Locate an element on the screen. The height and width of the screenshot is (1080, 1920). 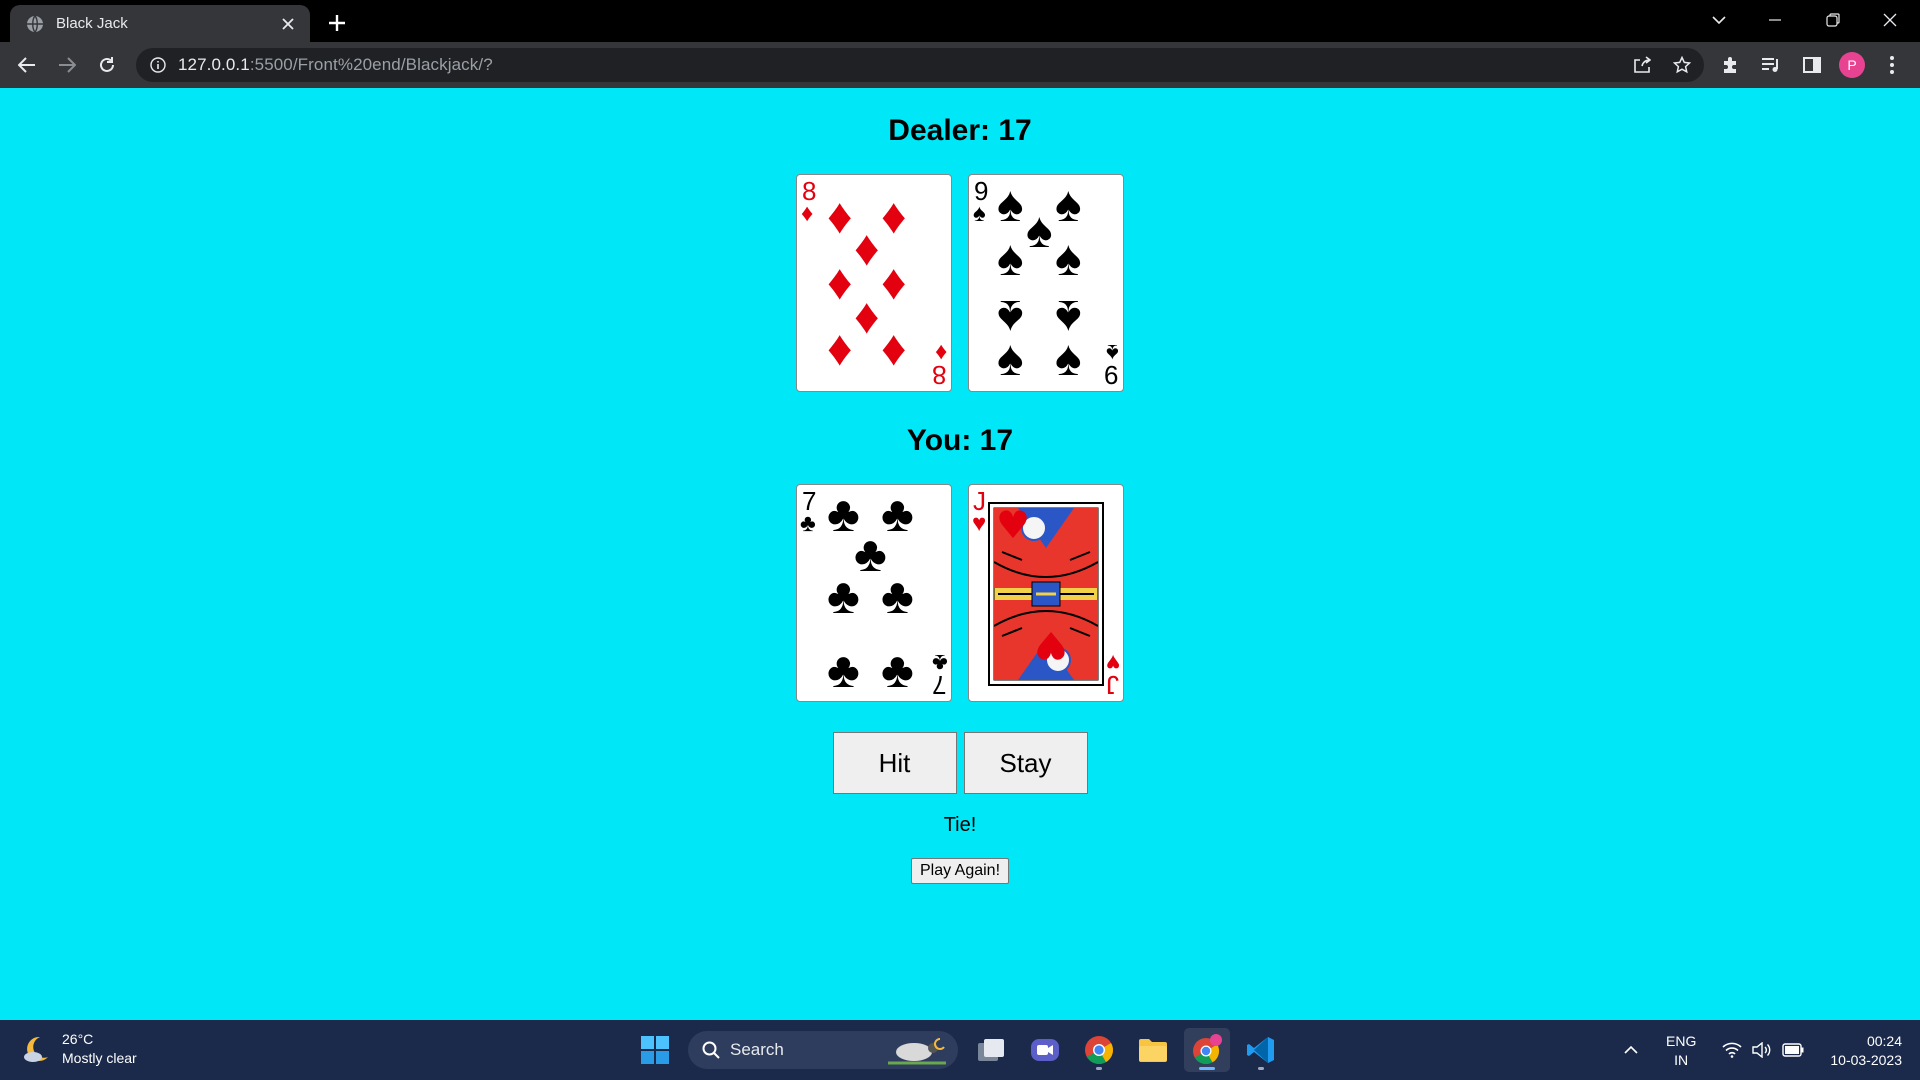
forward-button is located at coordinates (67, 65).